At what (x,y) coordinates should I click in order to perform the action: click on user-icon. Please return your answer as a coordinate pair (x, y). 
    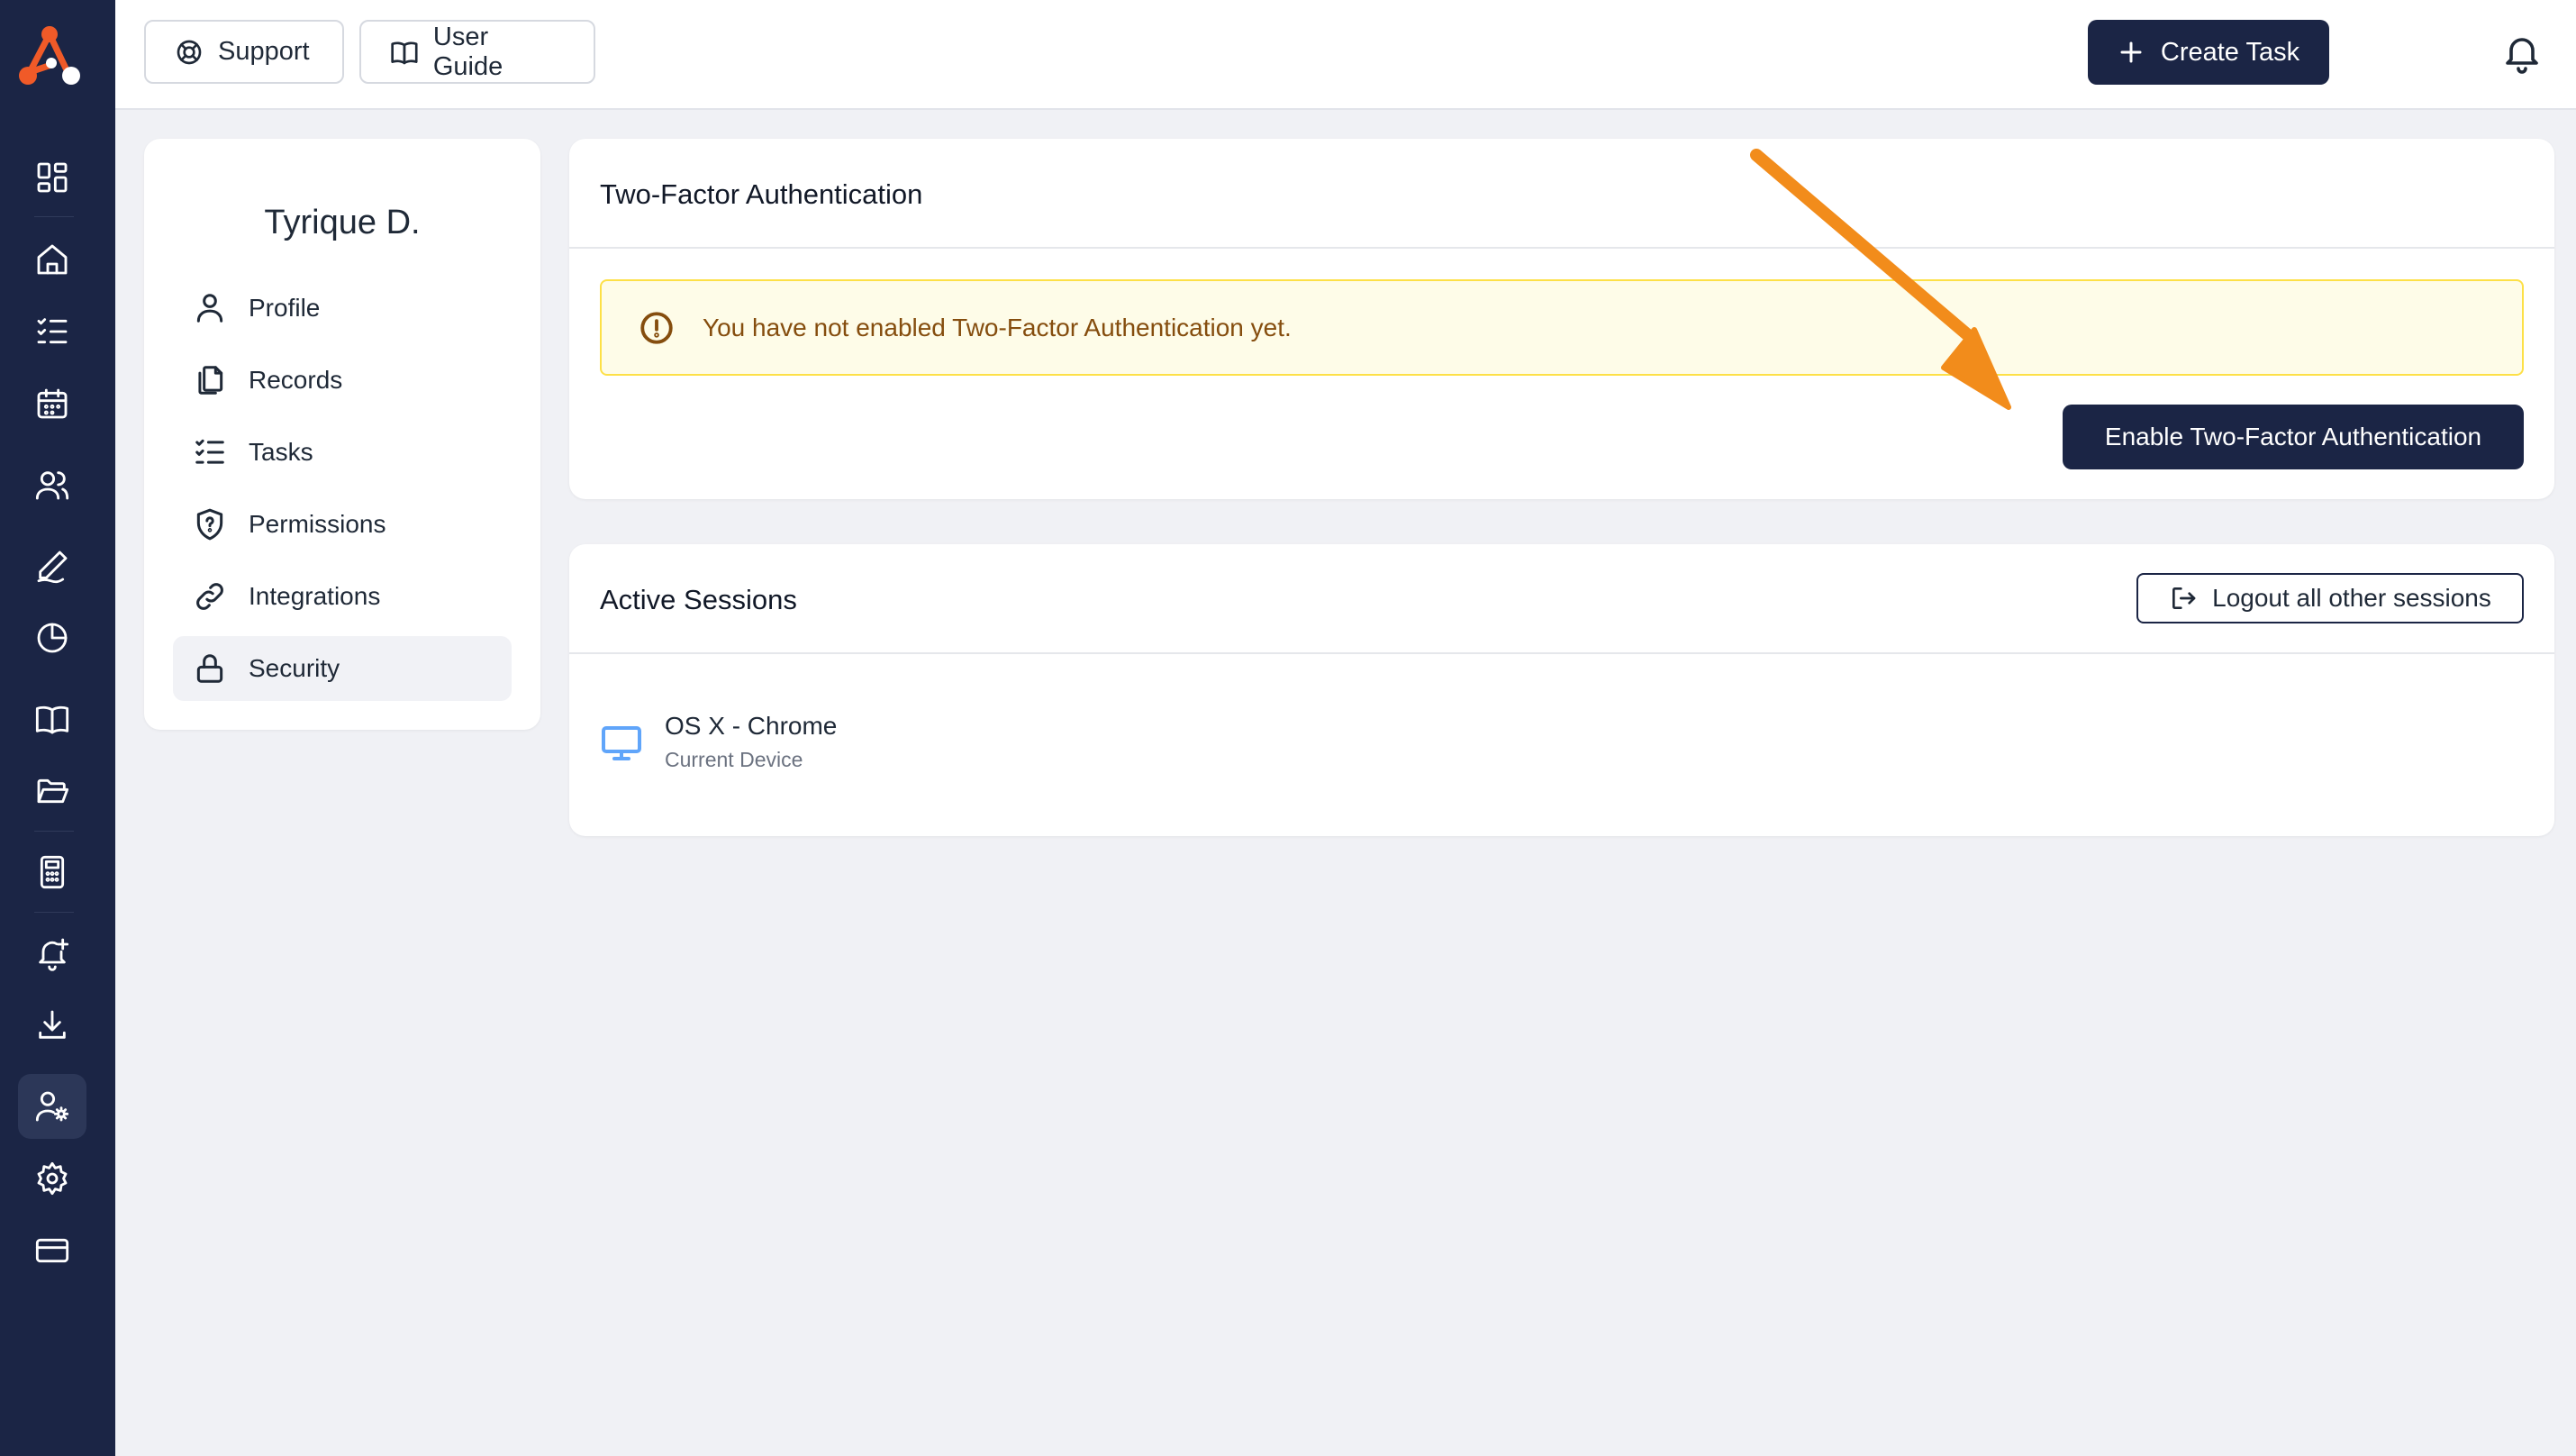
    Looking at the image, I should click on (210, 308).